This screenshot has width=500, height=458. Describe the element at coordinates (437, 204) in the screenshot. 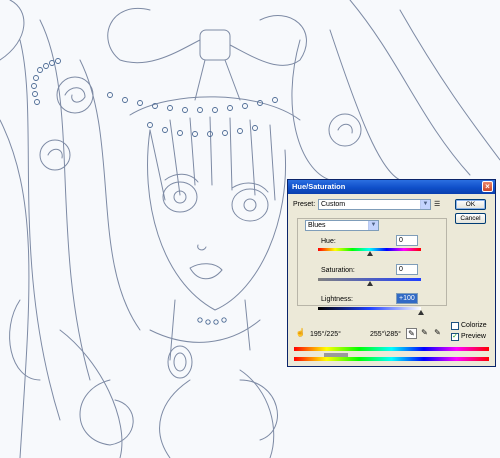

I see `preset-options-icon: ☰` at that location.